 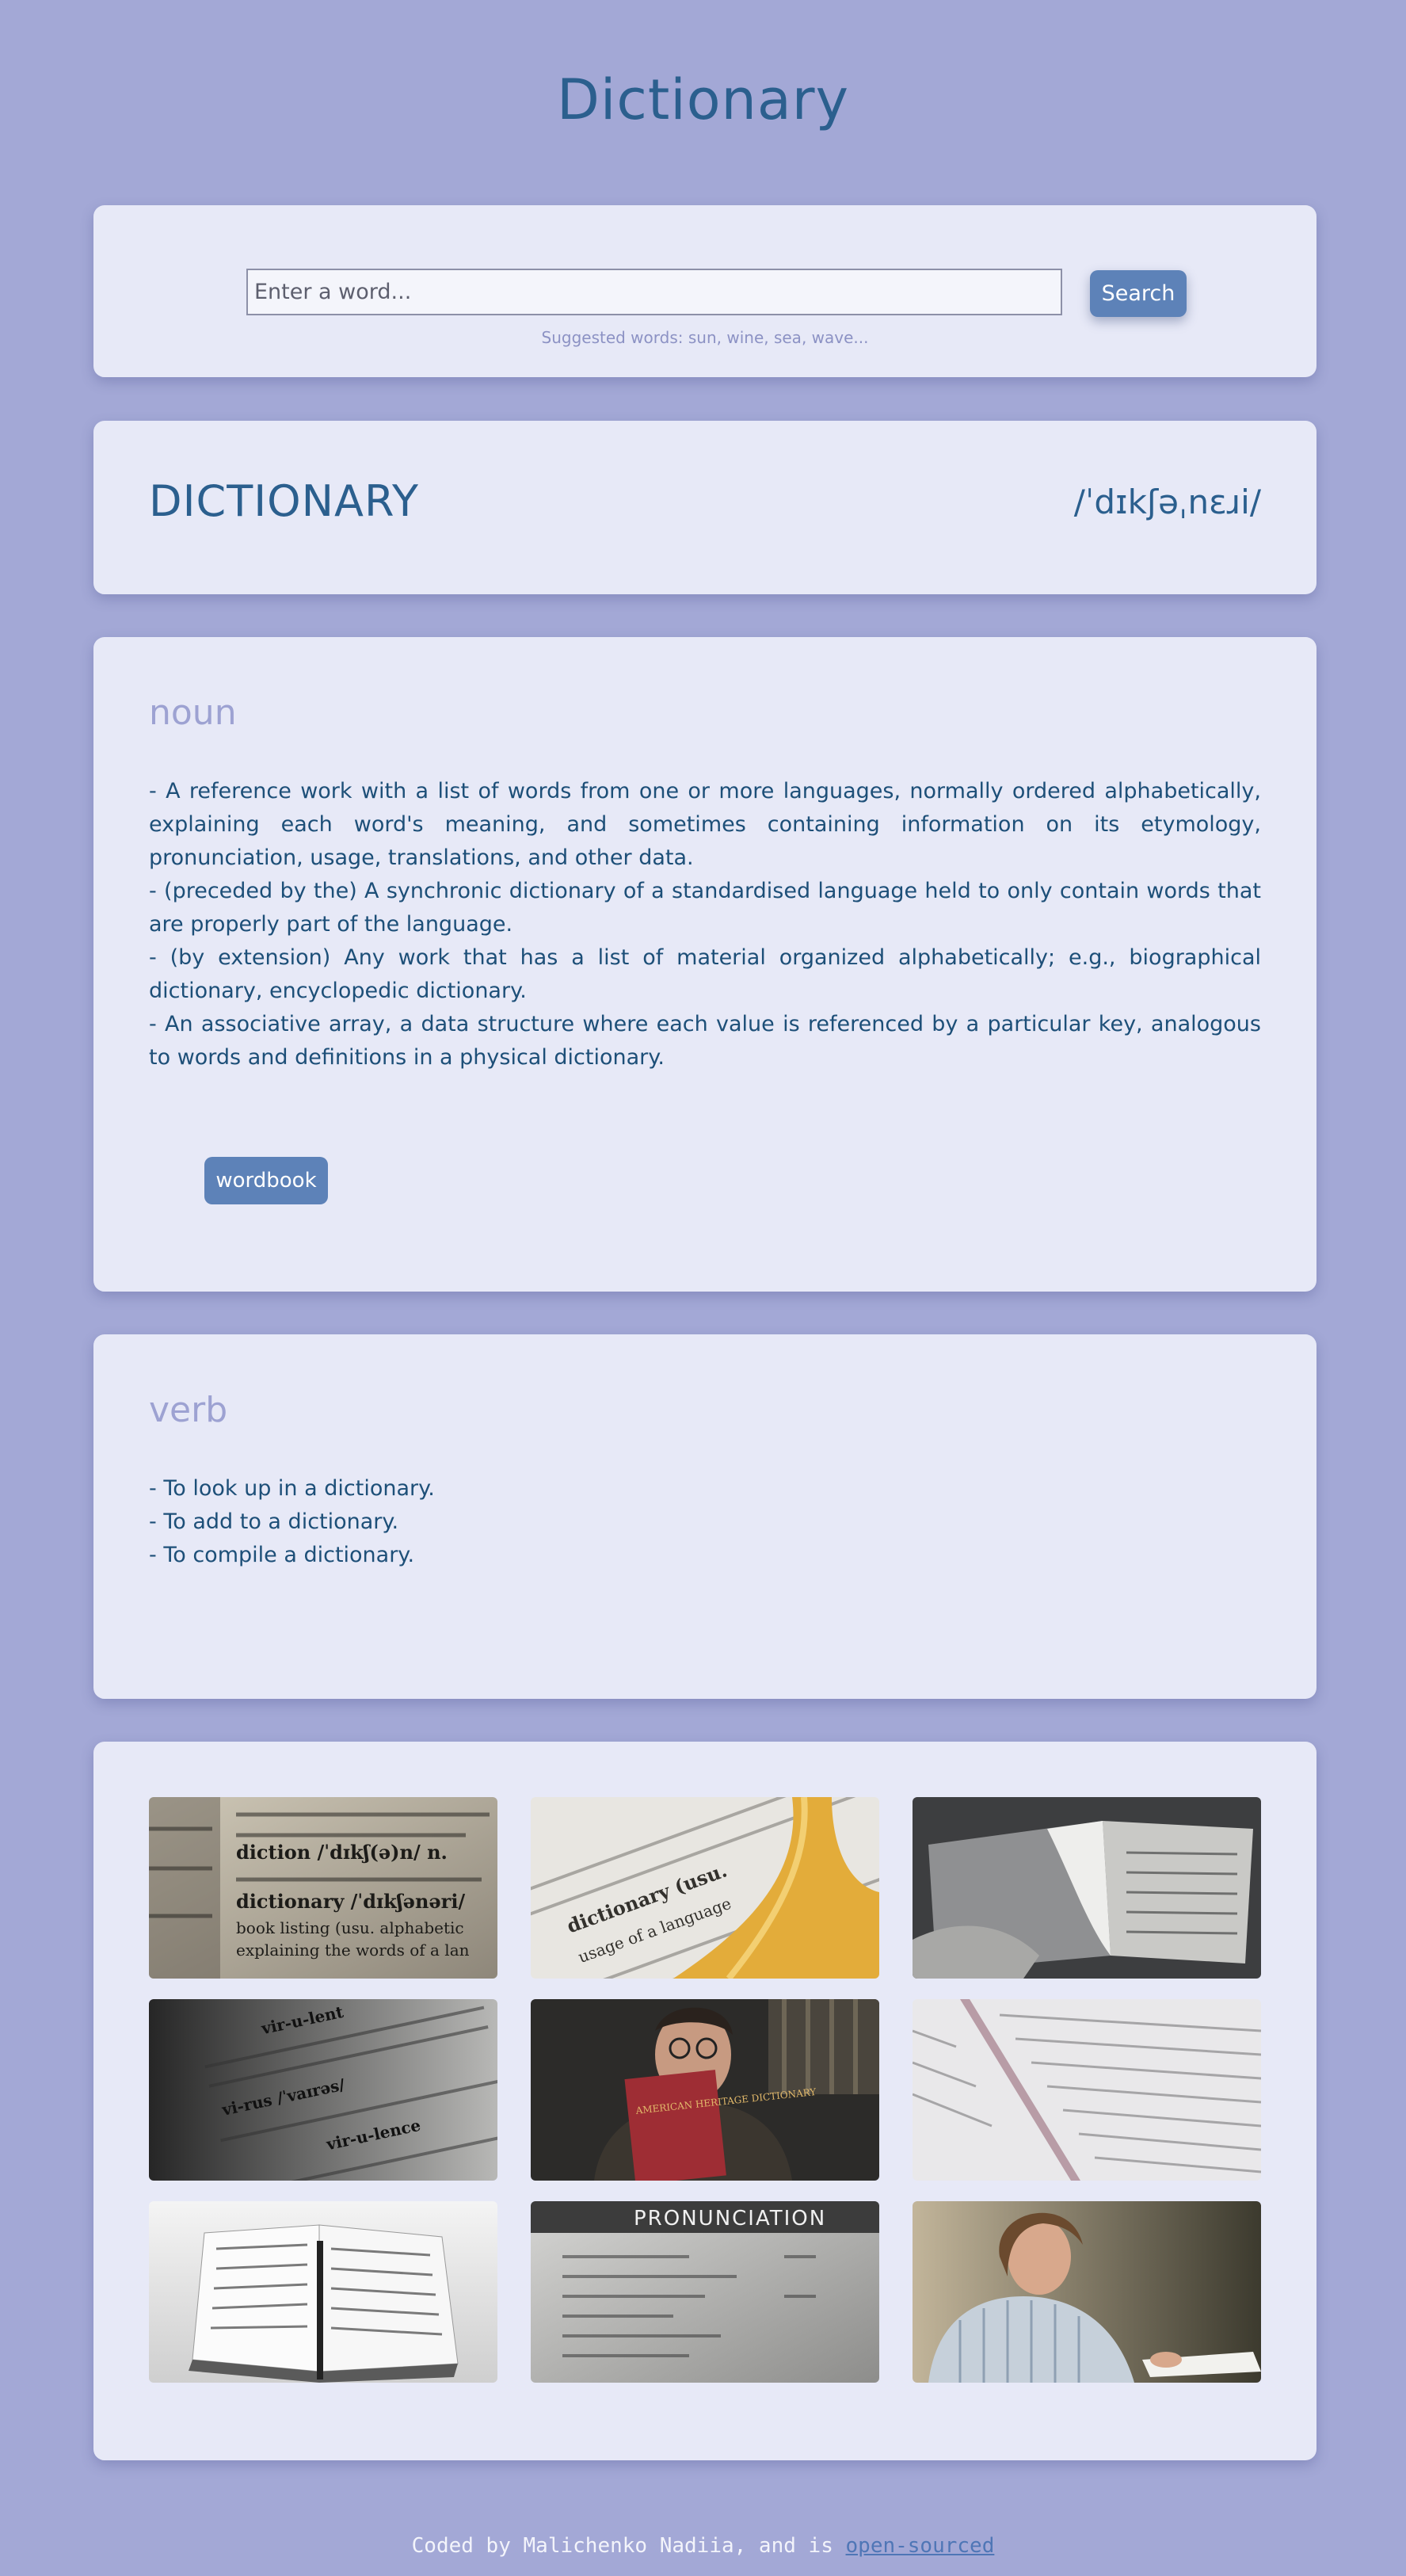 What do you see at coordinates (1087, 2292) in the screenshot?
I see `photo-woman-reading` at bounding box center [1087, 2292].